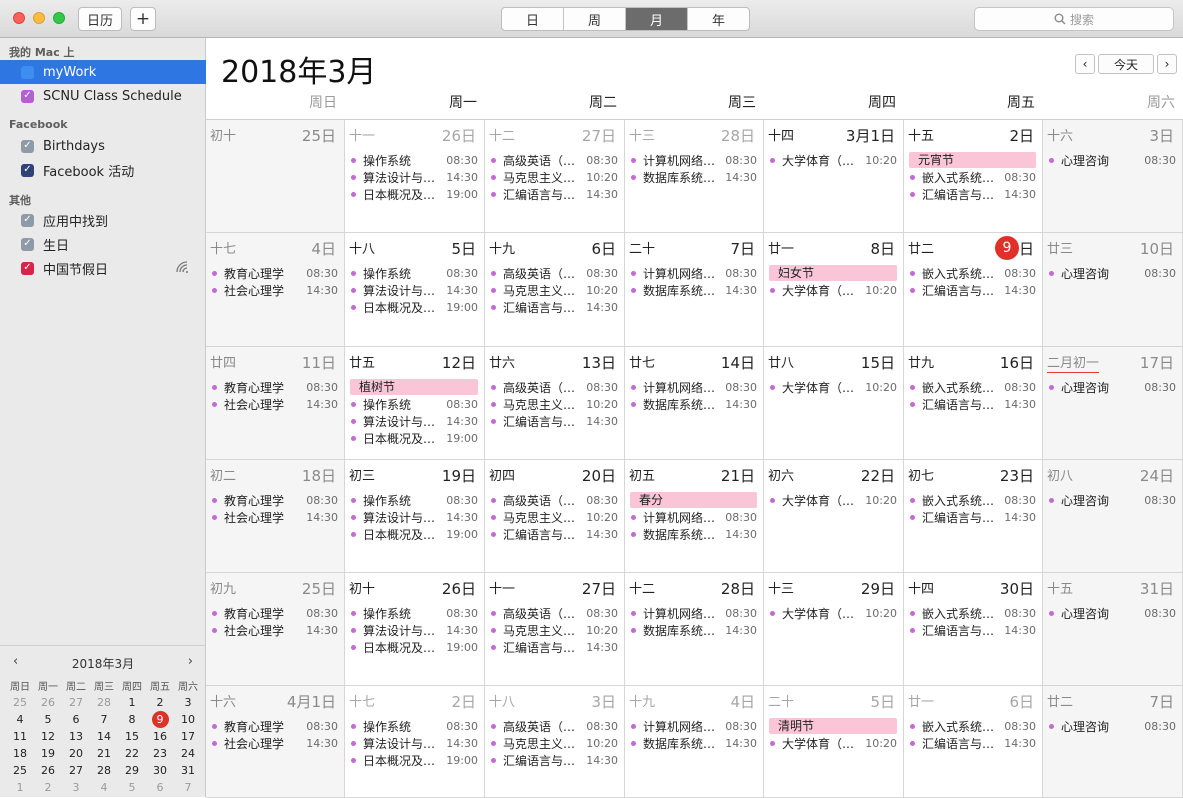  What do you see at coordinates (973, 403) in the screenshot?
I see `day-cell: 廿九 16日 嵌入式系统… 08:30 汇编语言与… 14:30` at bounding box center [973, 403].